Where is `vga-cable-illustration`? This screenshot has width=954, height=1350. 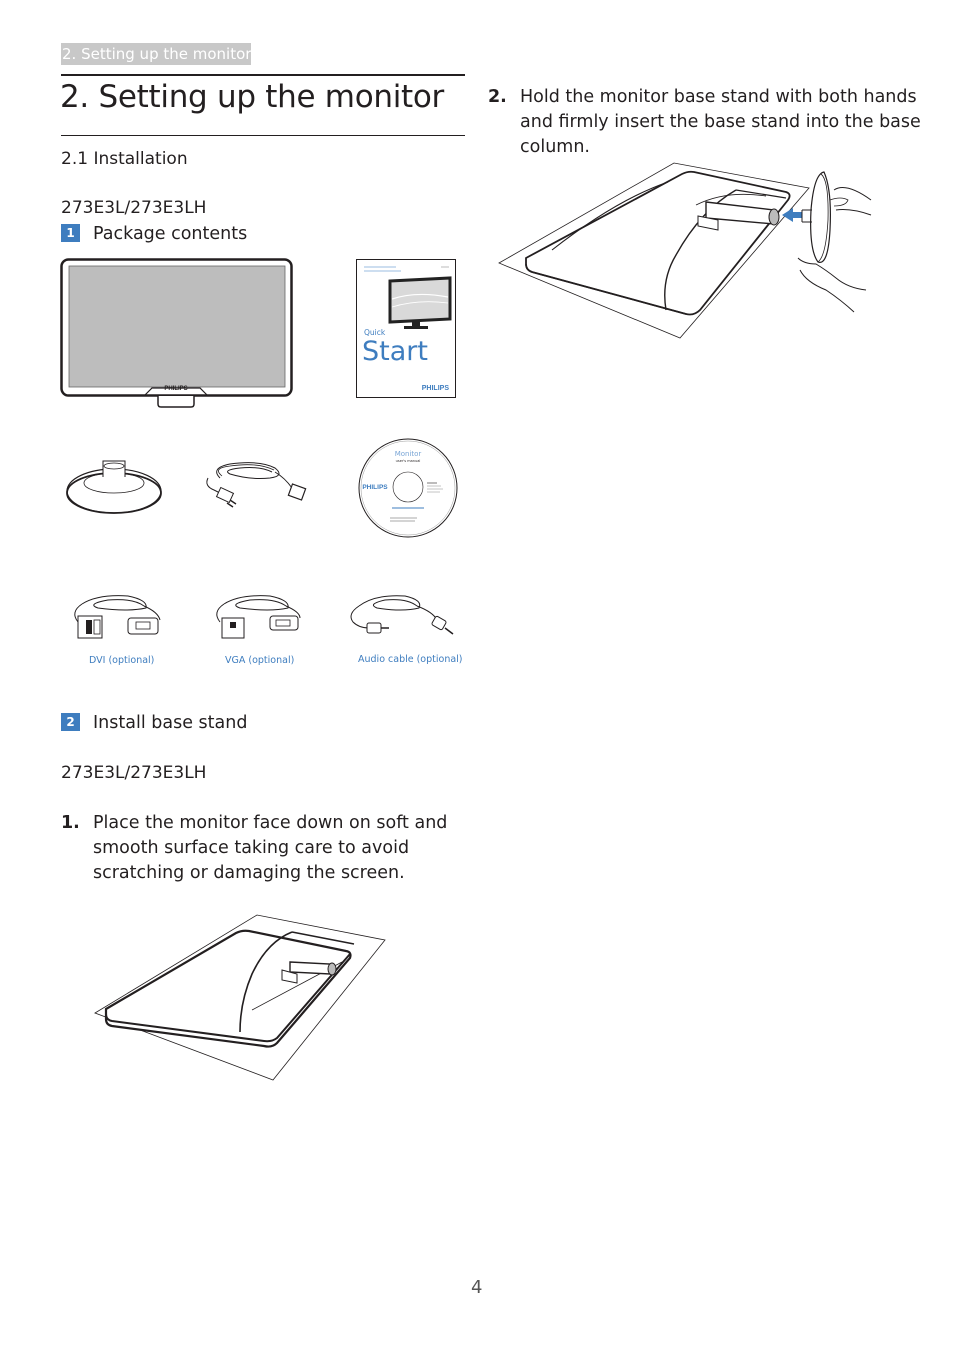 vga-cable-illustration is located at coordinates (258, 617).